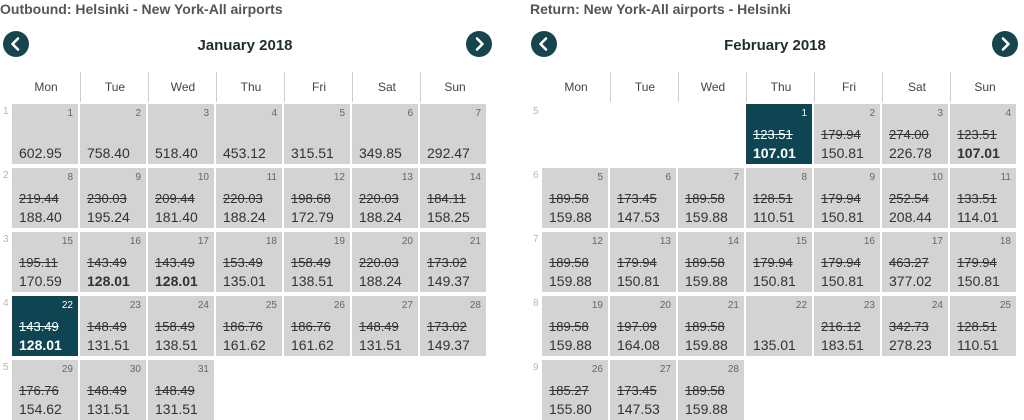 The image size is (1024, 420). What do you see at coordinates (317, 134) in the screenshot?
I see `day-cell: 5 315.51` at bounding box center [317, 134].